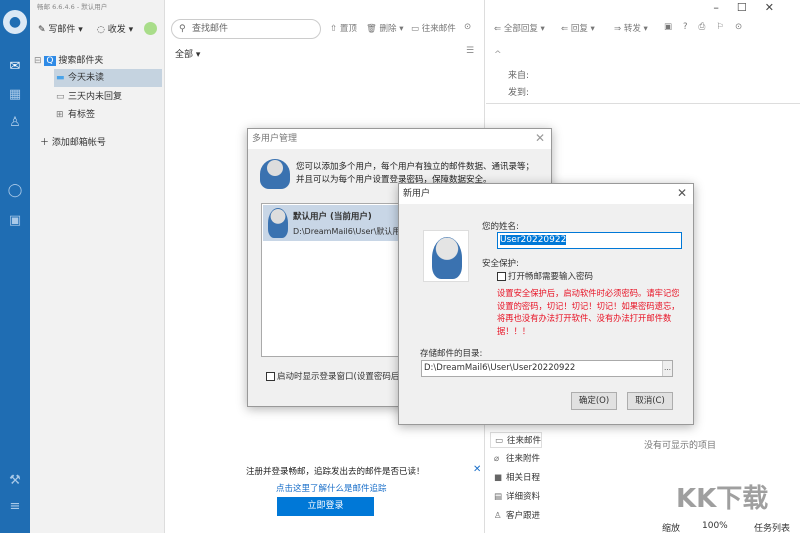 The height and width of the screenshot is (534, 800). Describe the element at coordinates (15, 22) in the screenshot. I see `avatar: ●` at that location.